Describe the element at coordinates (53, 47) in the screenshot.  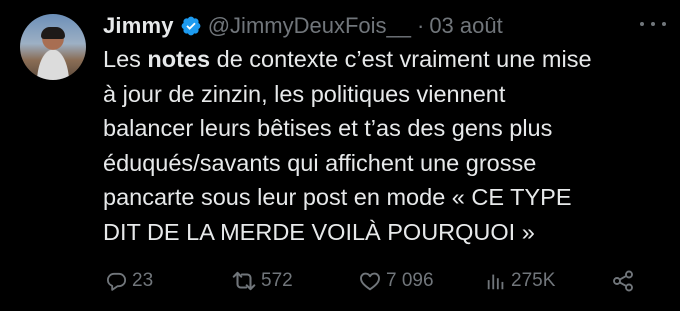
I see `avatar` at that location.